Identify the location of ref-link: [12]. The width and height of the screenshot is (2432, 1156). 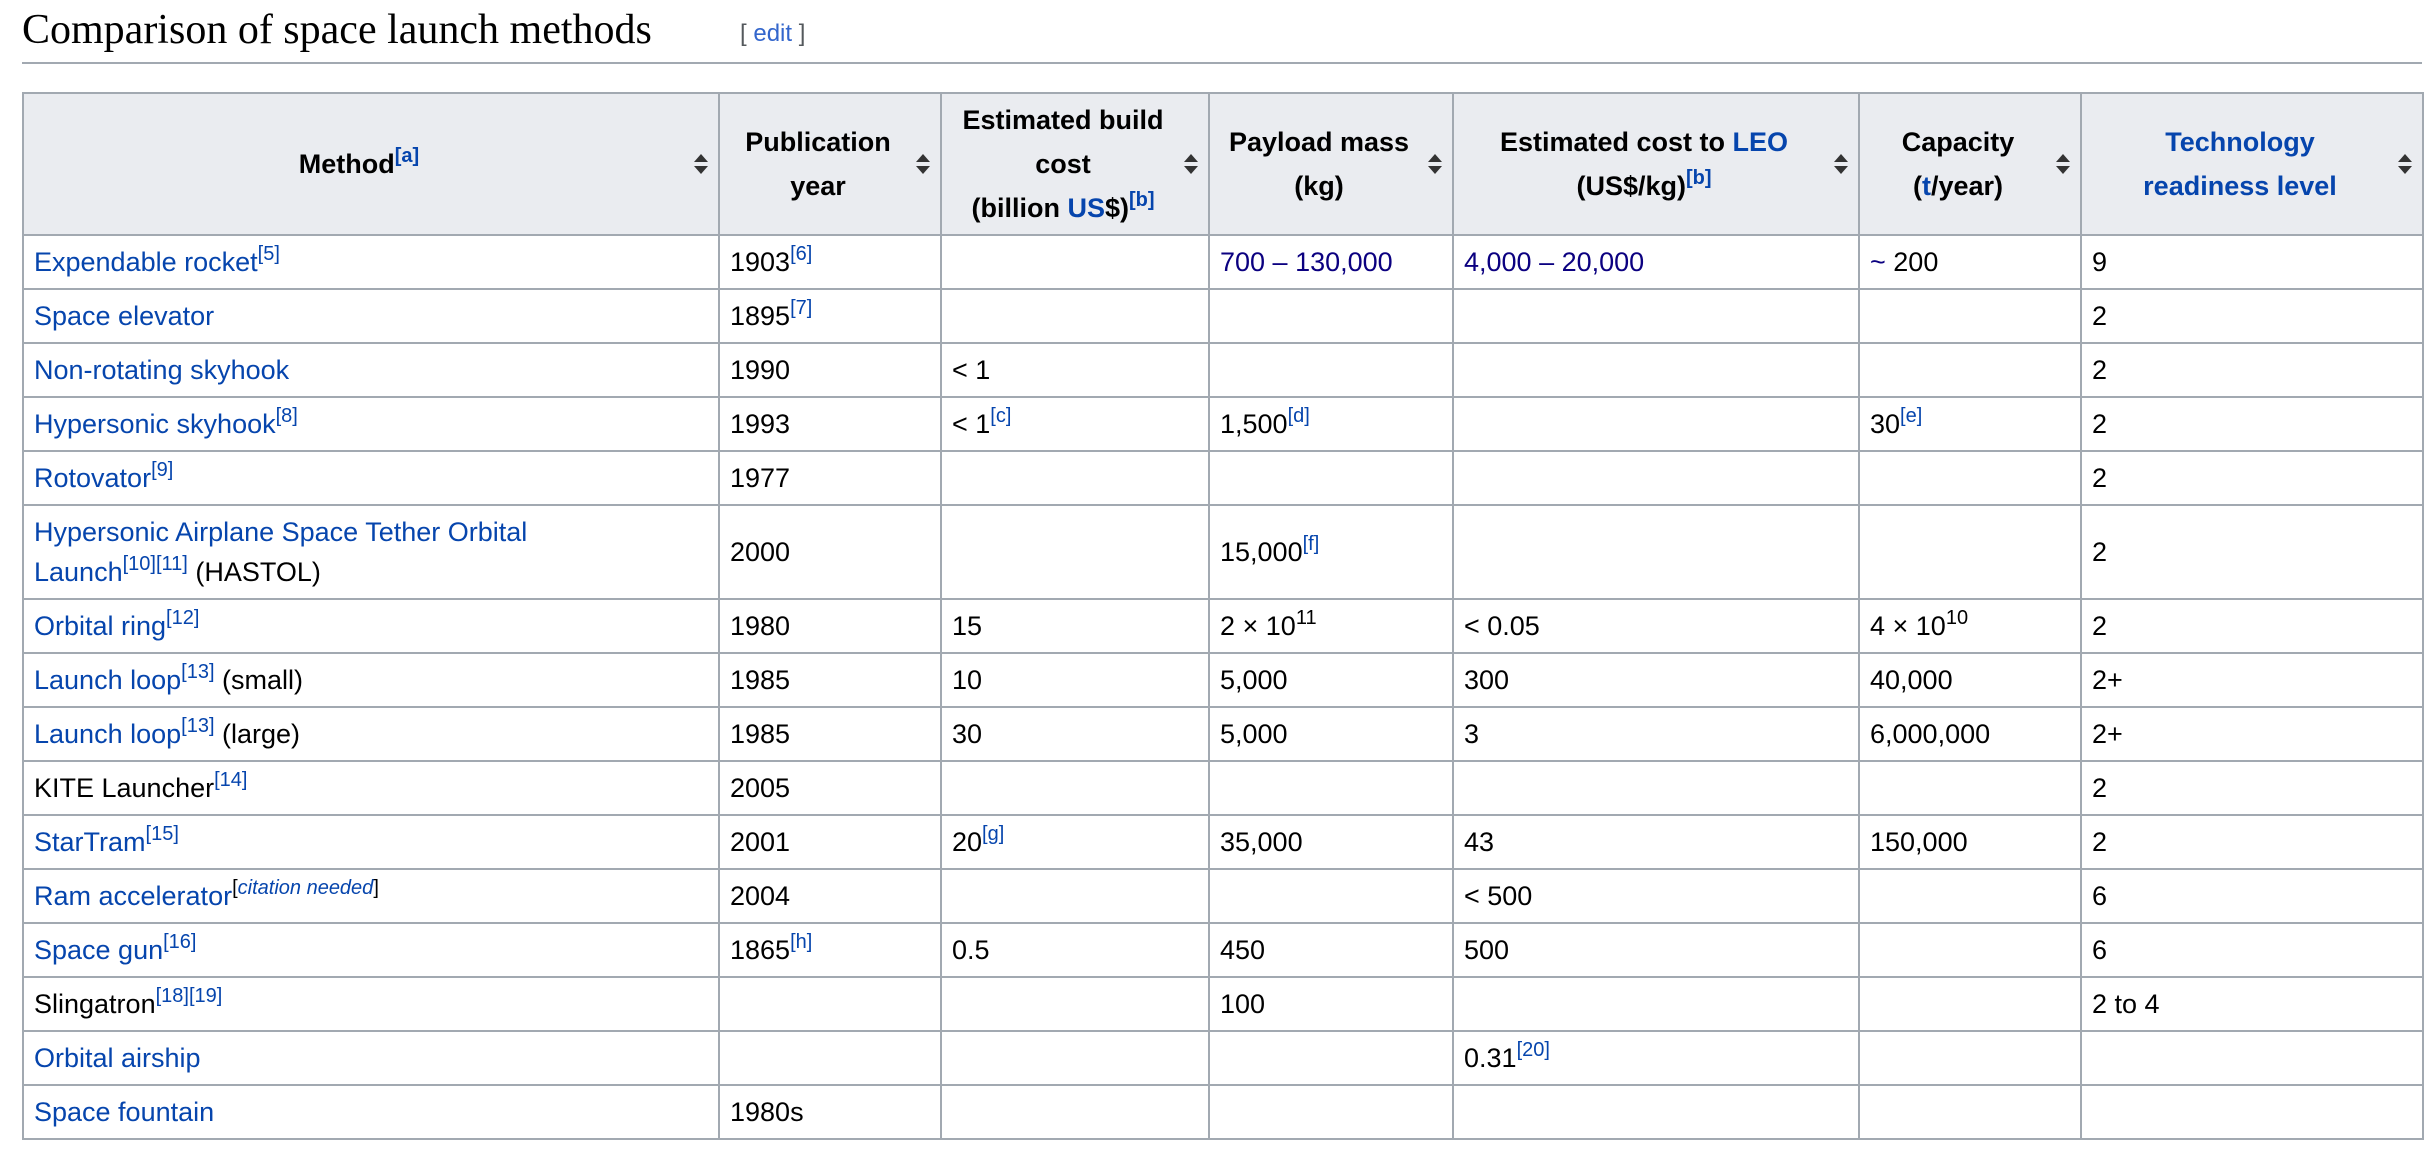
(182, 618).